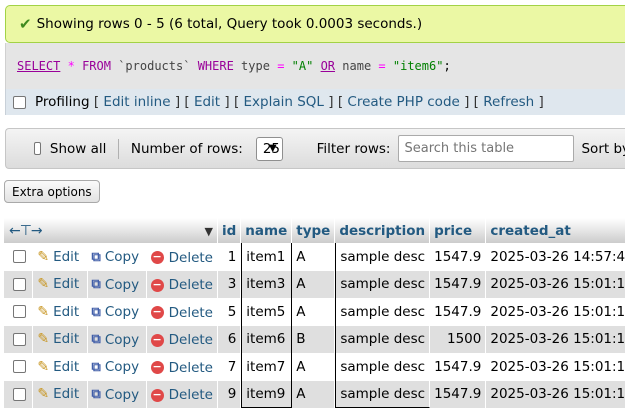 This screenshot has width=625, height=417. Describe the element at coordinates (267, 312) in the screenshot. I see `cell-name: item5` at that location.